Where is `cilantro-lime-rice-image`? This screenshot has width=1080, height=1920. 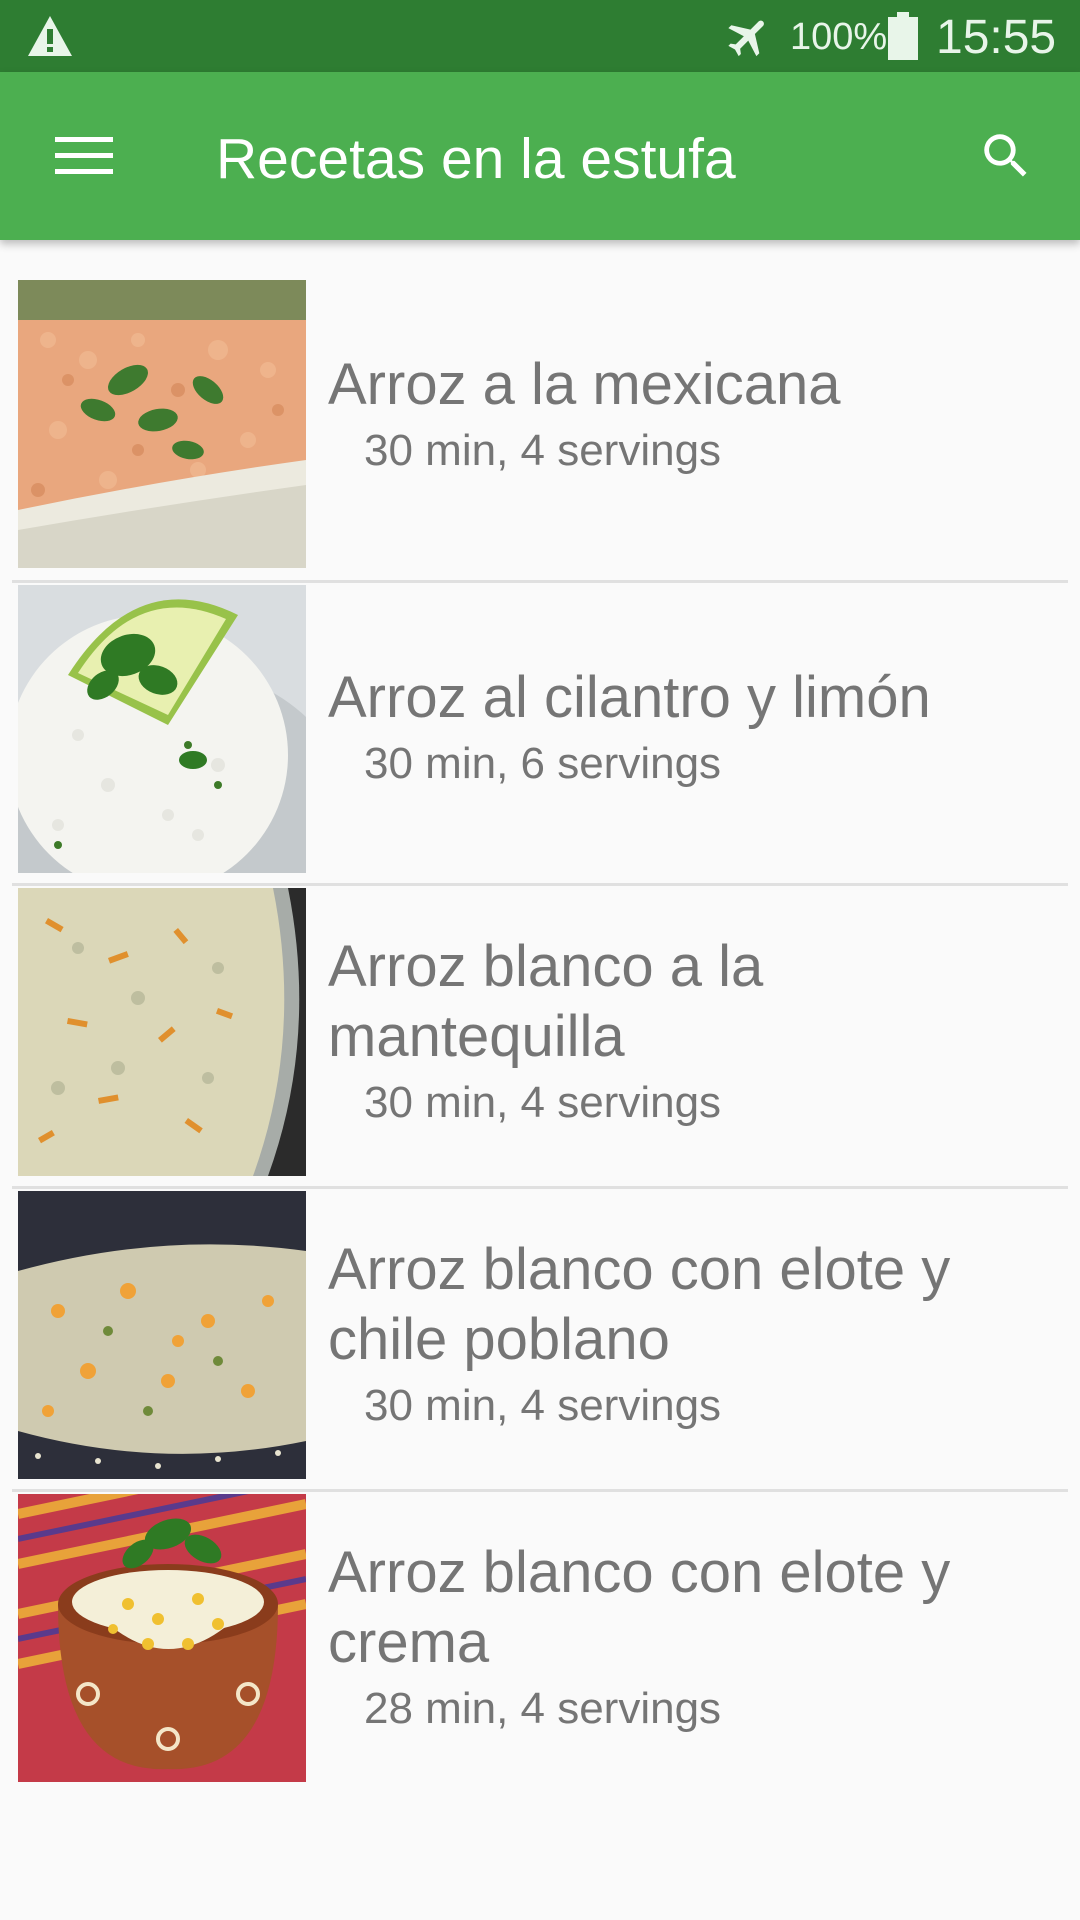
cilantro-lime-rice-image is located at coordinates (162, 729).